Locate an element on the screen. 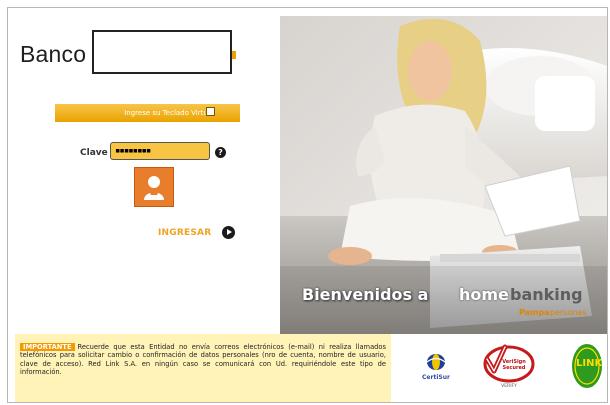 The width and height of the screenshot is (610, 405). hero-banking-text: banking is located at coordinates (546, 294).